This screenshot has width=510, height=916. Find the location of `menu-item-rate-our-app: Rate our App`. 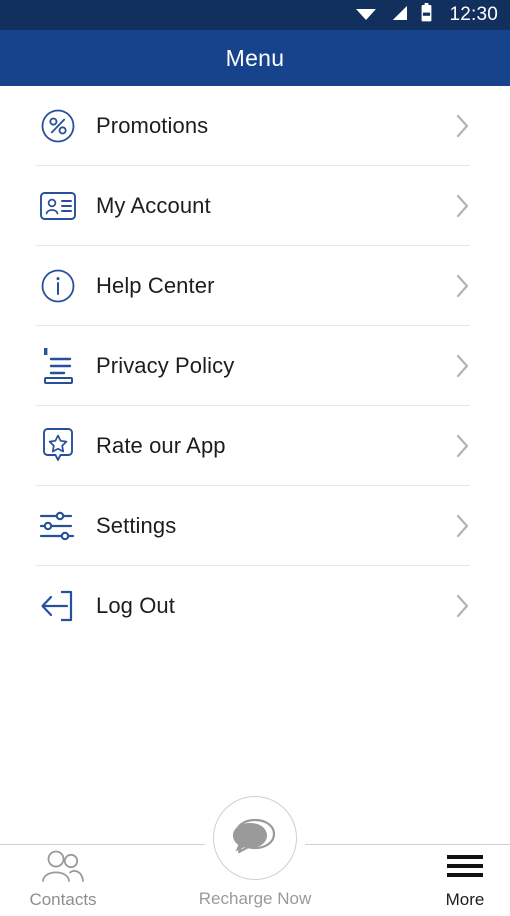

menu-item-rate-our-app: Rate our App is located at coordinates (255, 446).